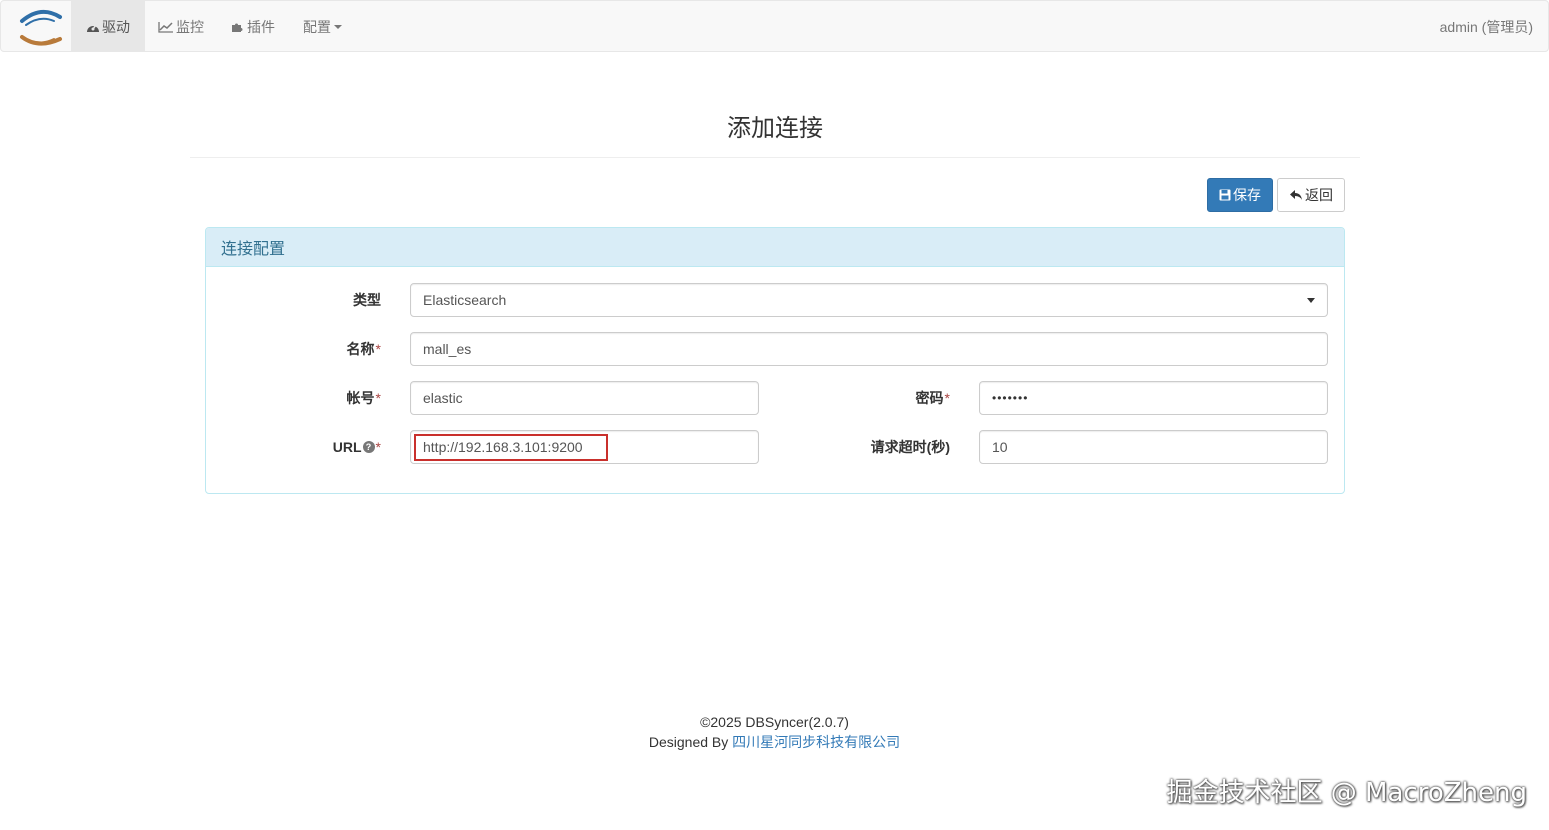  What do you see at coordinates (447, 349) in the screenshot?
I see `name-input-value: mall_es` at bounding box center [447, 349].